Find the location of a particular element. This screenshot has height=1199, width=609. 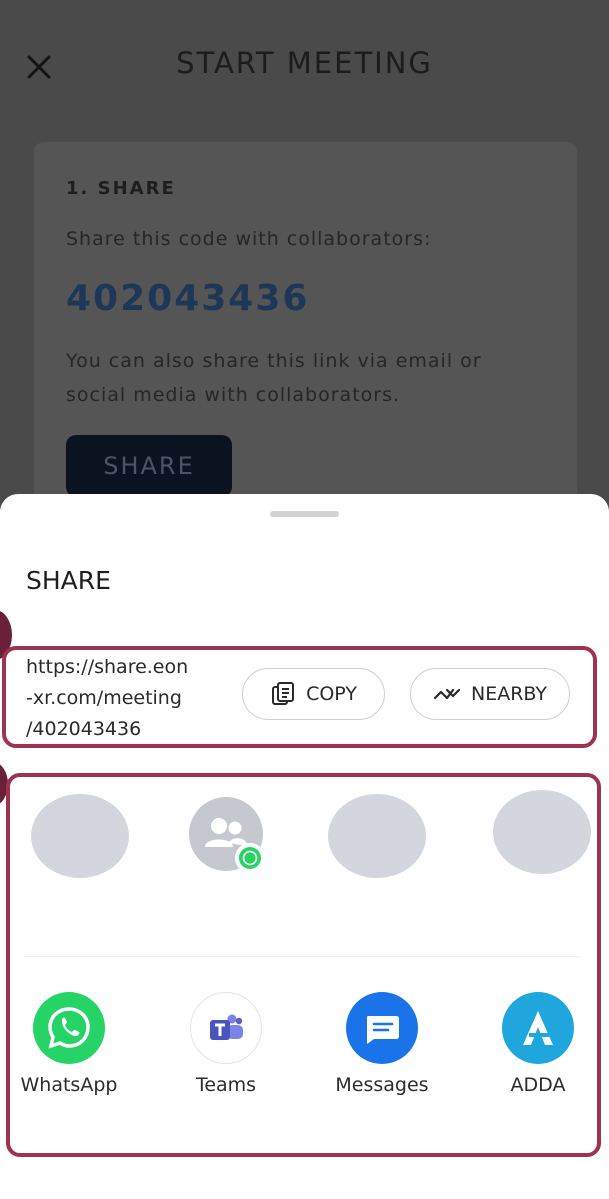

step-title: 1. SHARE is located at coordinates (121, 188).